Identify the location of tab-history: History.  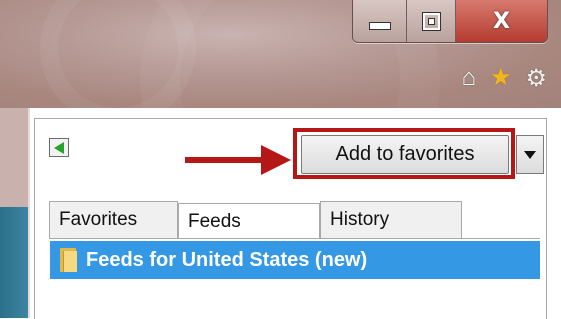
(391, 219).